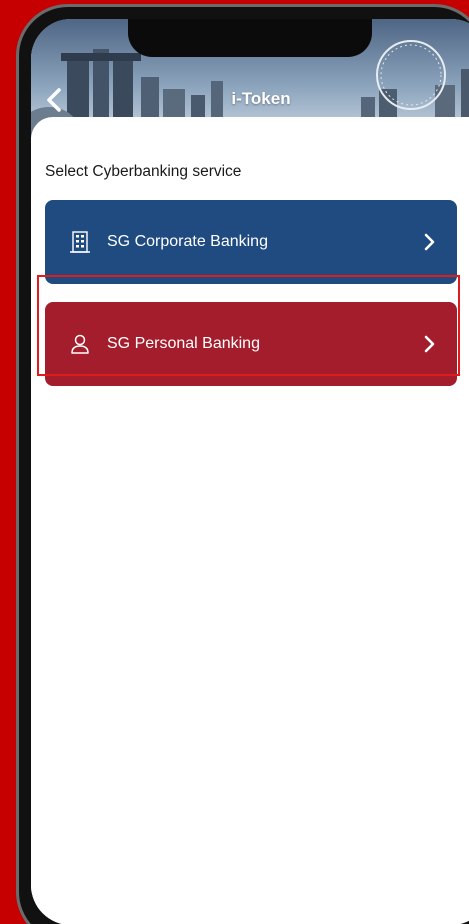 This screenshot has height=924, width=469. Describe the element at coordinates (261, 98) in the screenshot. I see `page-title: i-Token` at that location.